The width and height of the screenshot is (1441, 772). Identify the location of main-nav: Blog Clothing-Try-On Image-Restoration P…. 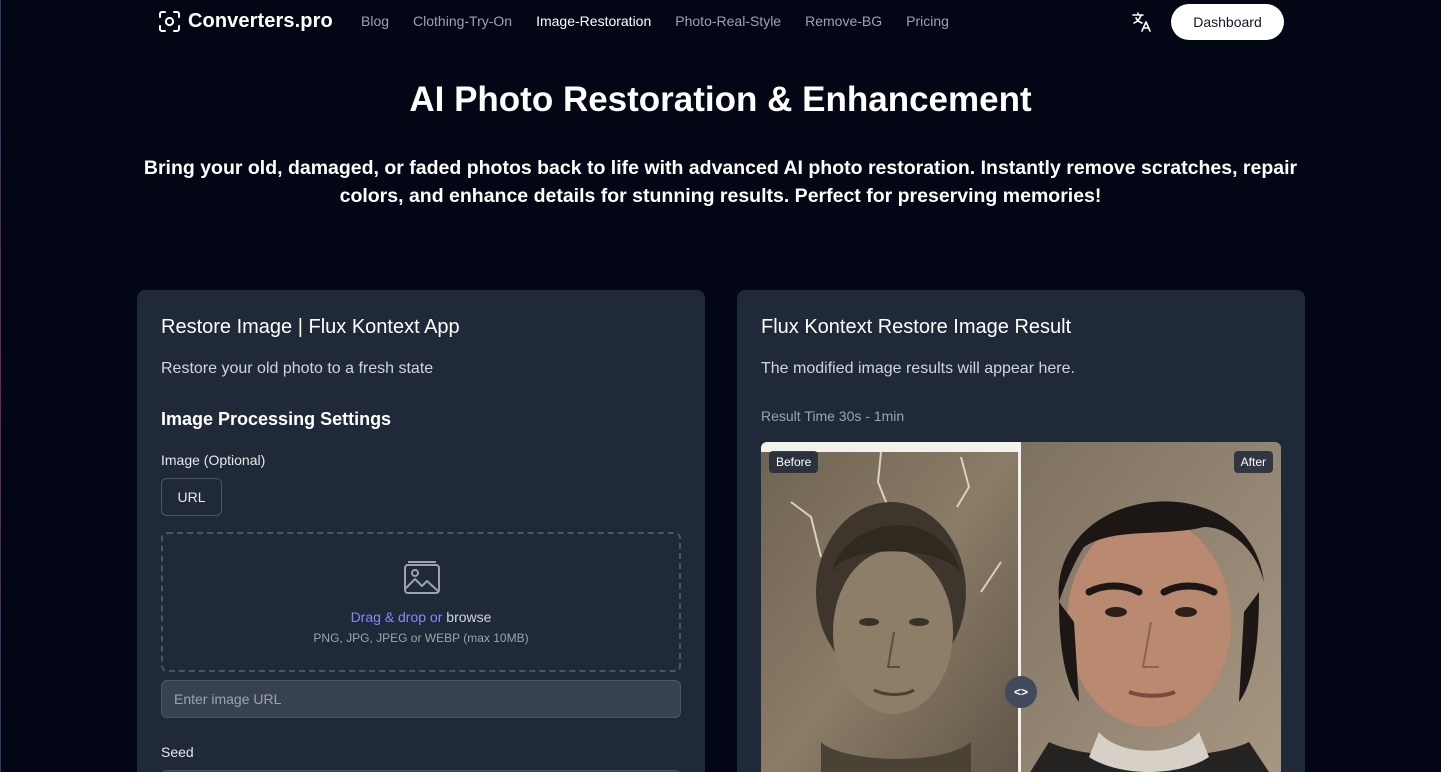
(667, 21).